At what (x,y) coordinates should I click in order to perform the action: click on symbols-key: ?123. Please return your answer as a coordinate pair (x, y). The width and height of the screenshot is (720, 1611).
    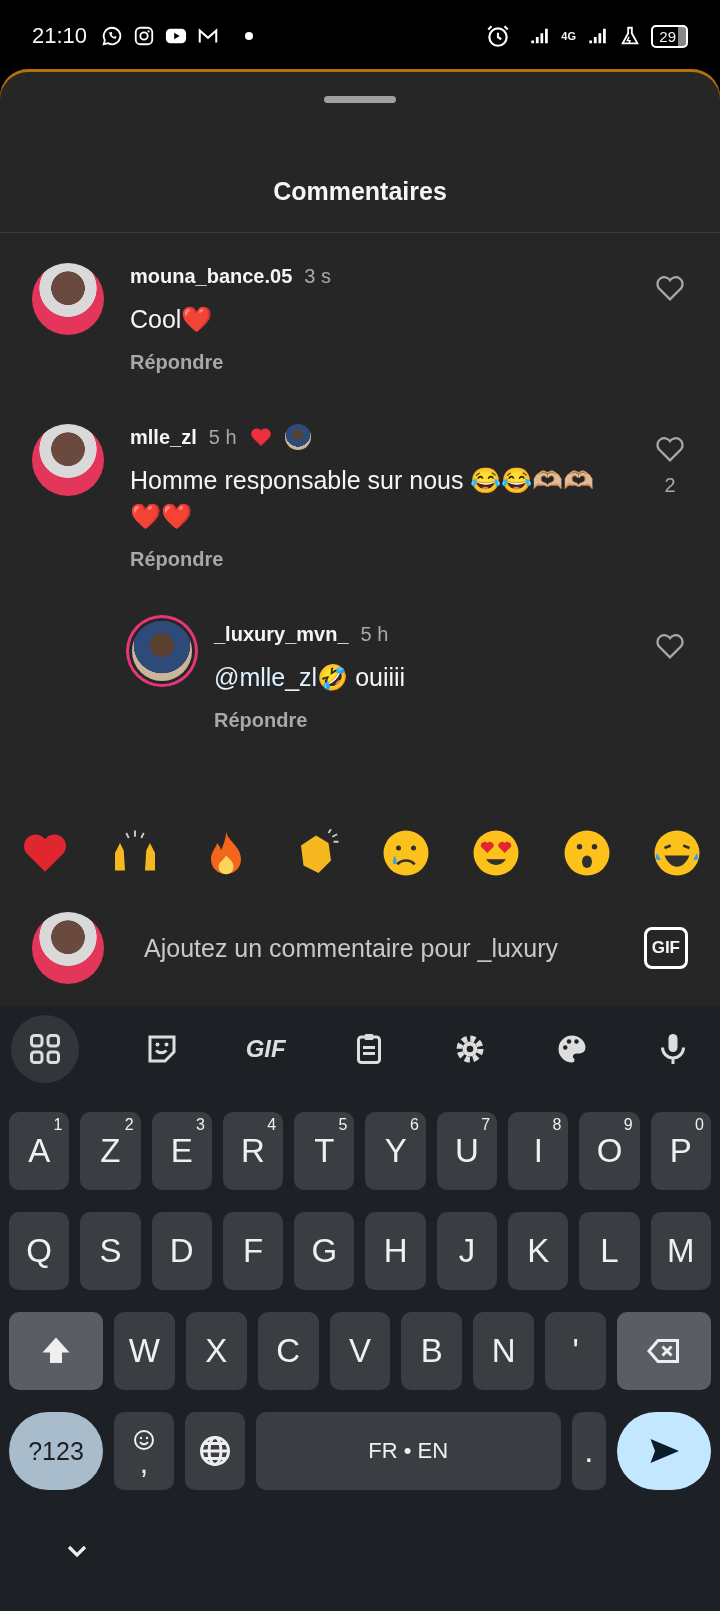
    Looking at the image, I should click on (56, 1451).